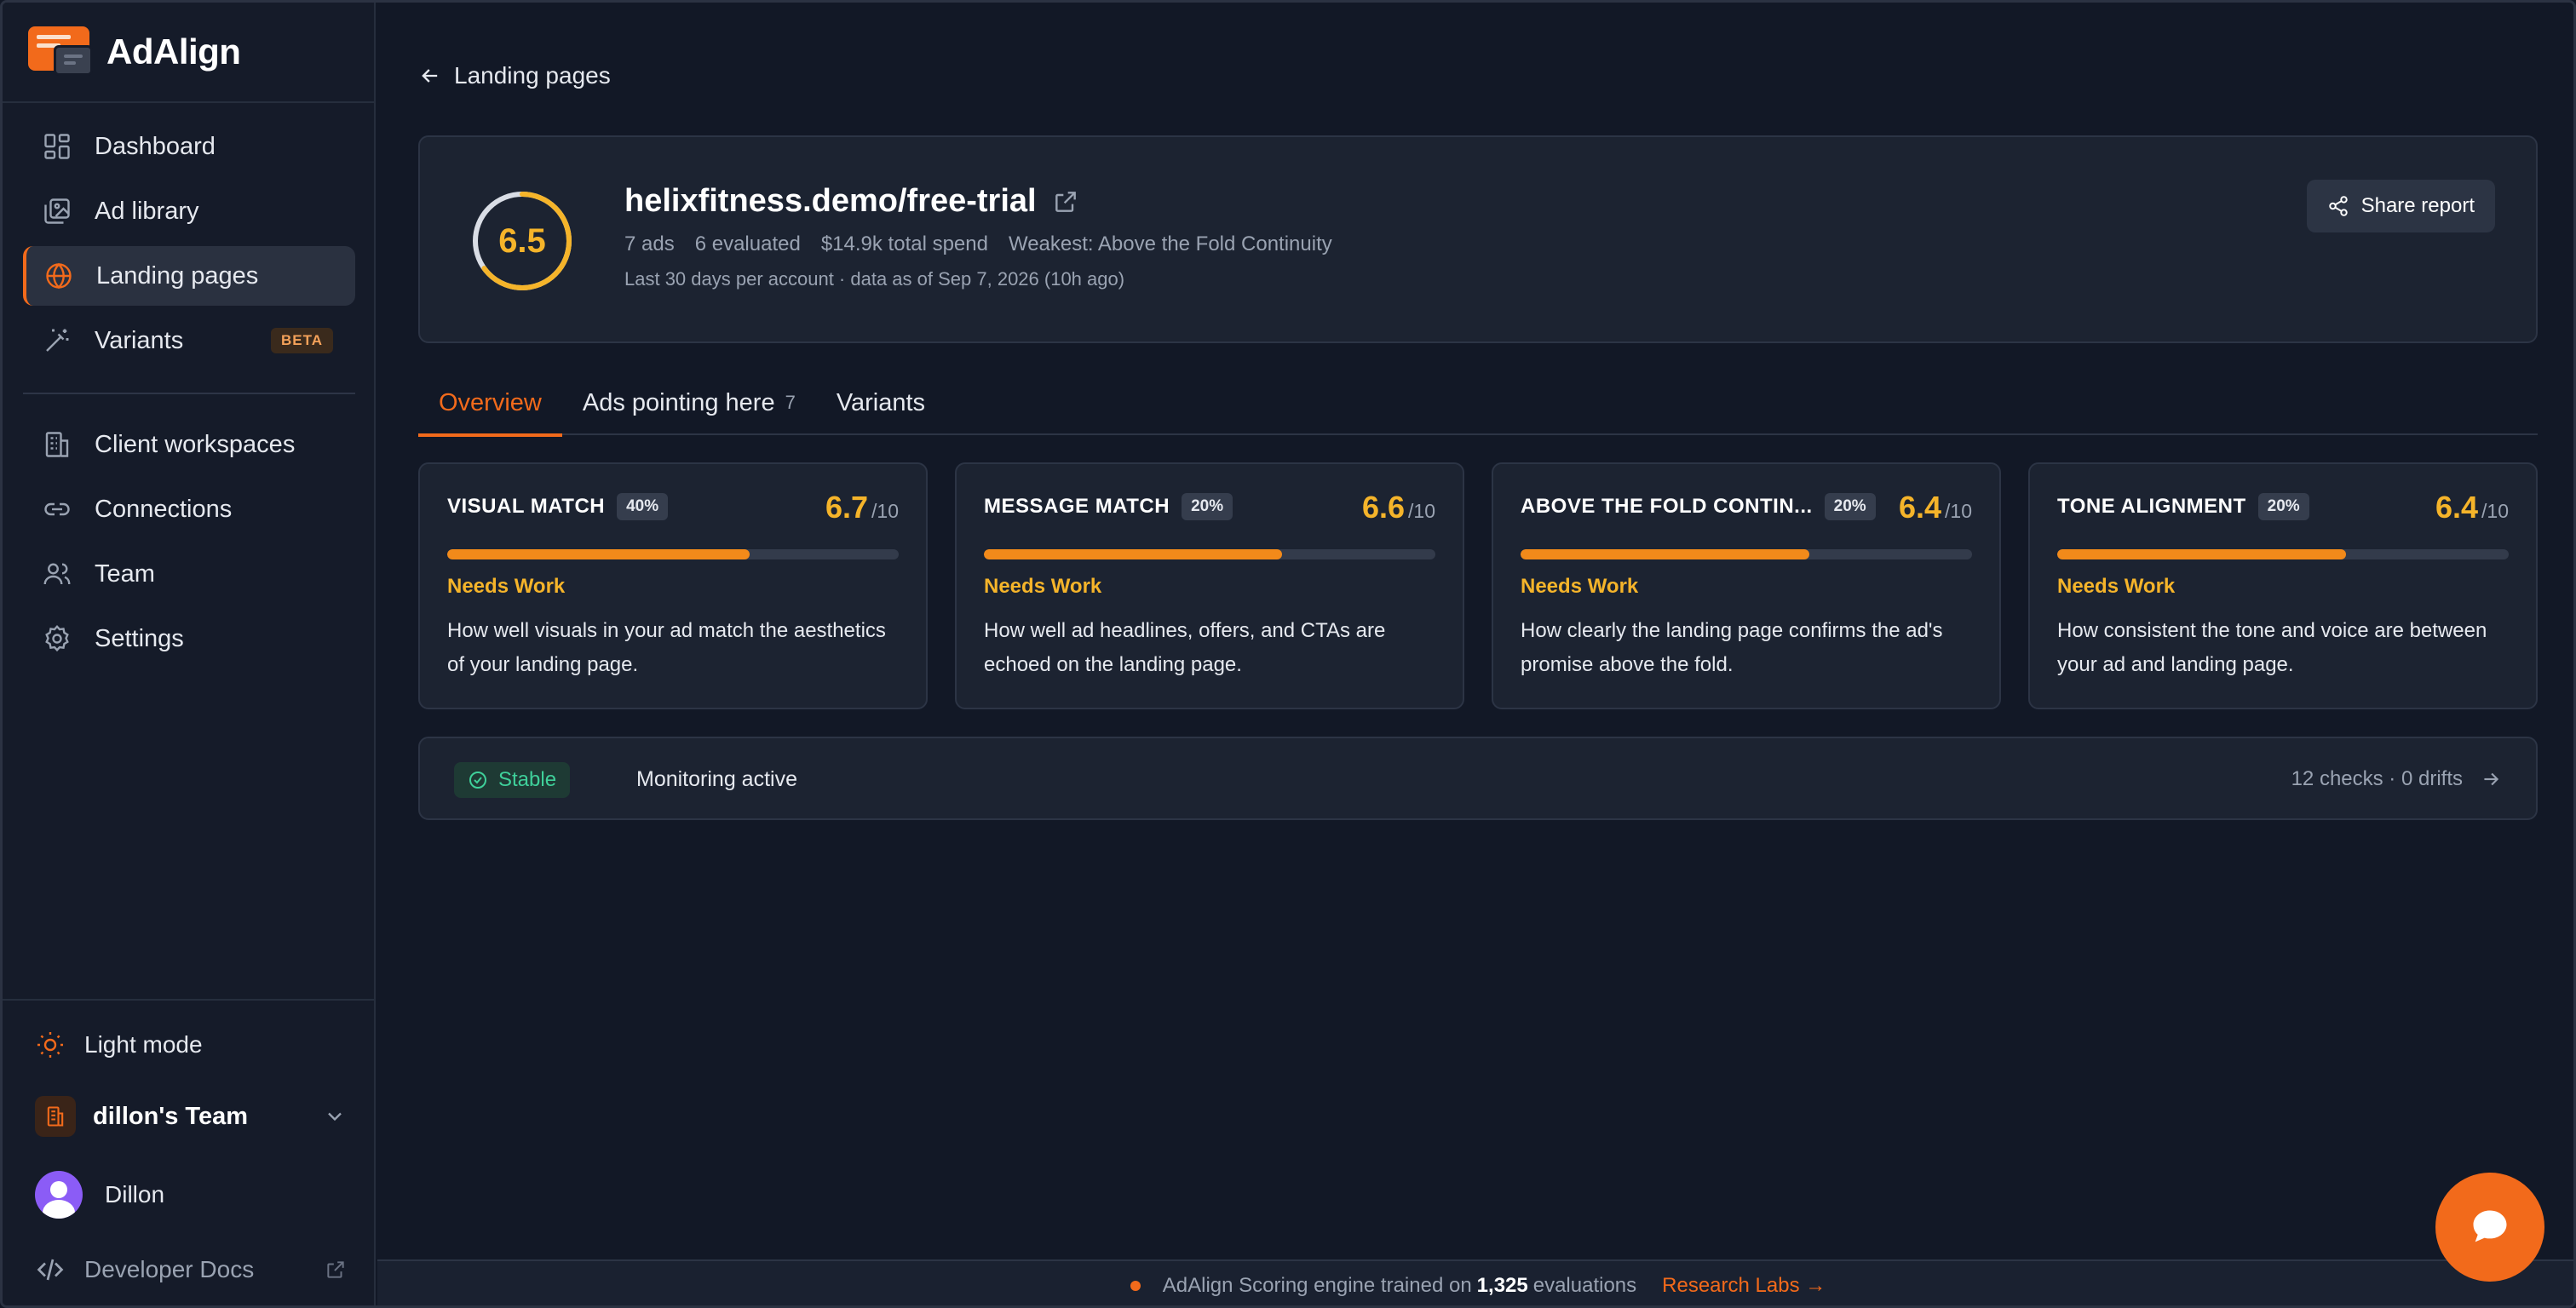 The image size is (2576, 1308). I want to click on back-link-label: Landing pages, so click(533, 76).